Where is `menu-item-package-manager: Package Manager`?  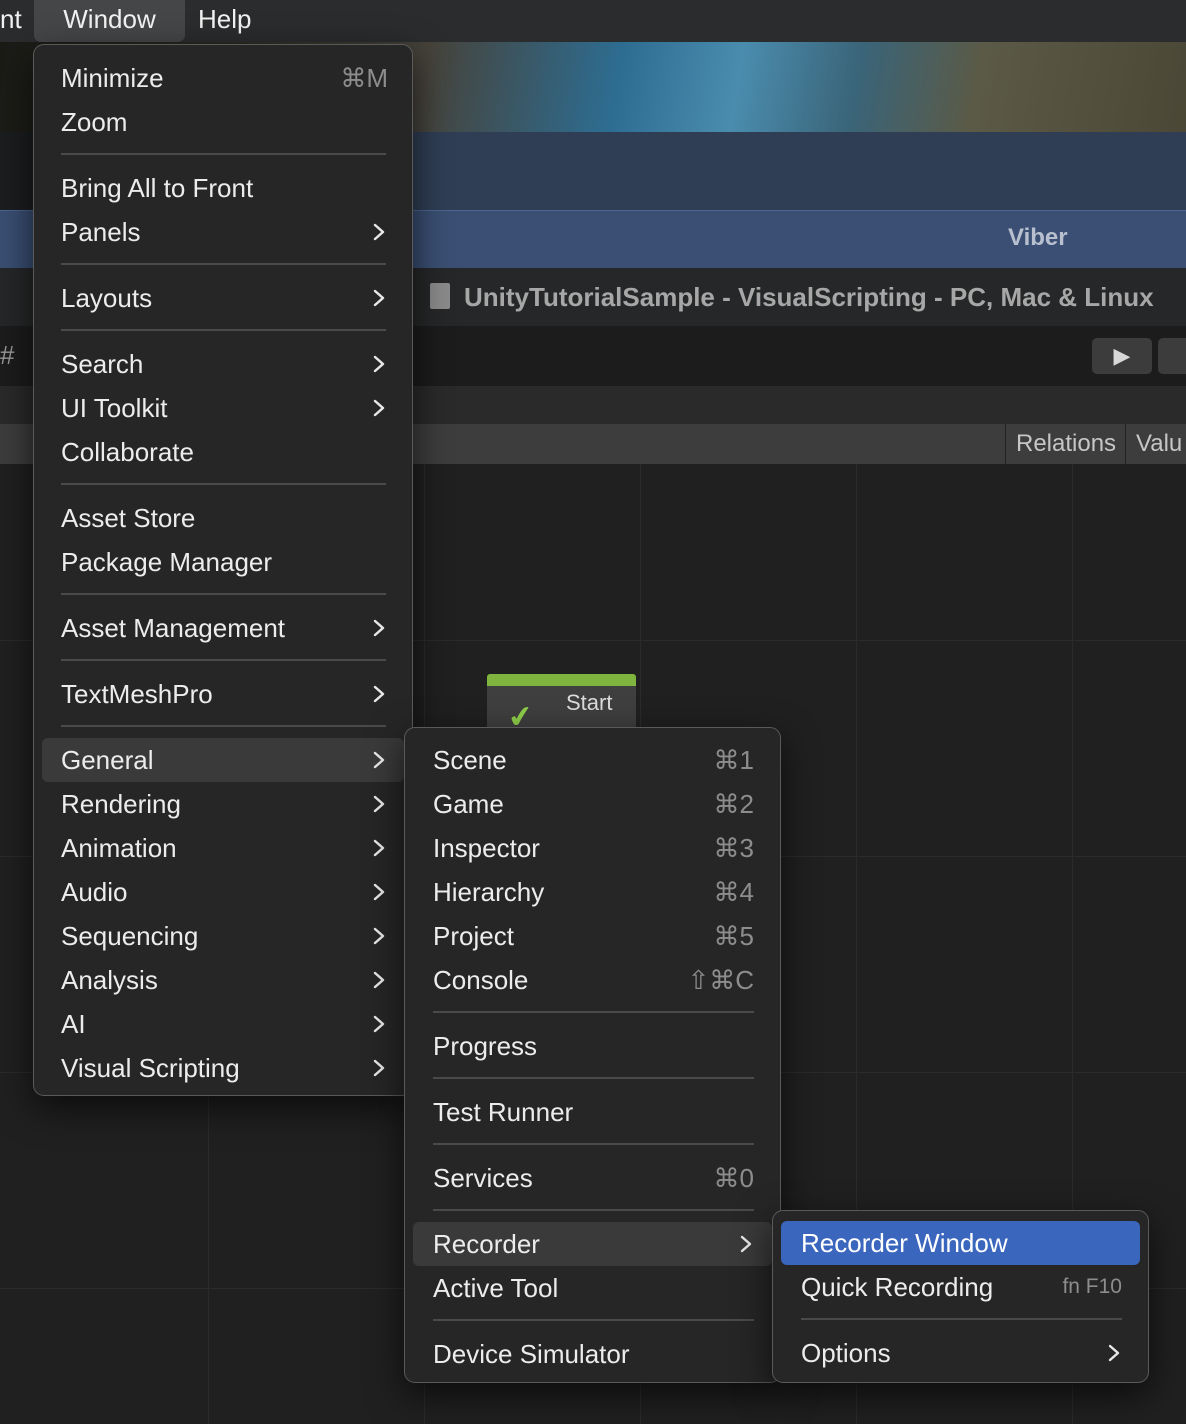
menu-item-package-manager: Package Manager is located at coordinates (223, 562).